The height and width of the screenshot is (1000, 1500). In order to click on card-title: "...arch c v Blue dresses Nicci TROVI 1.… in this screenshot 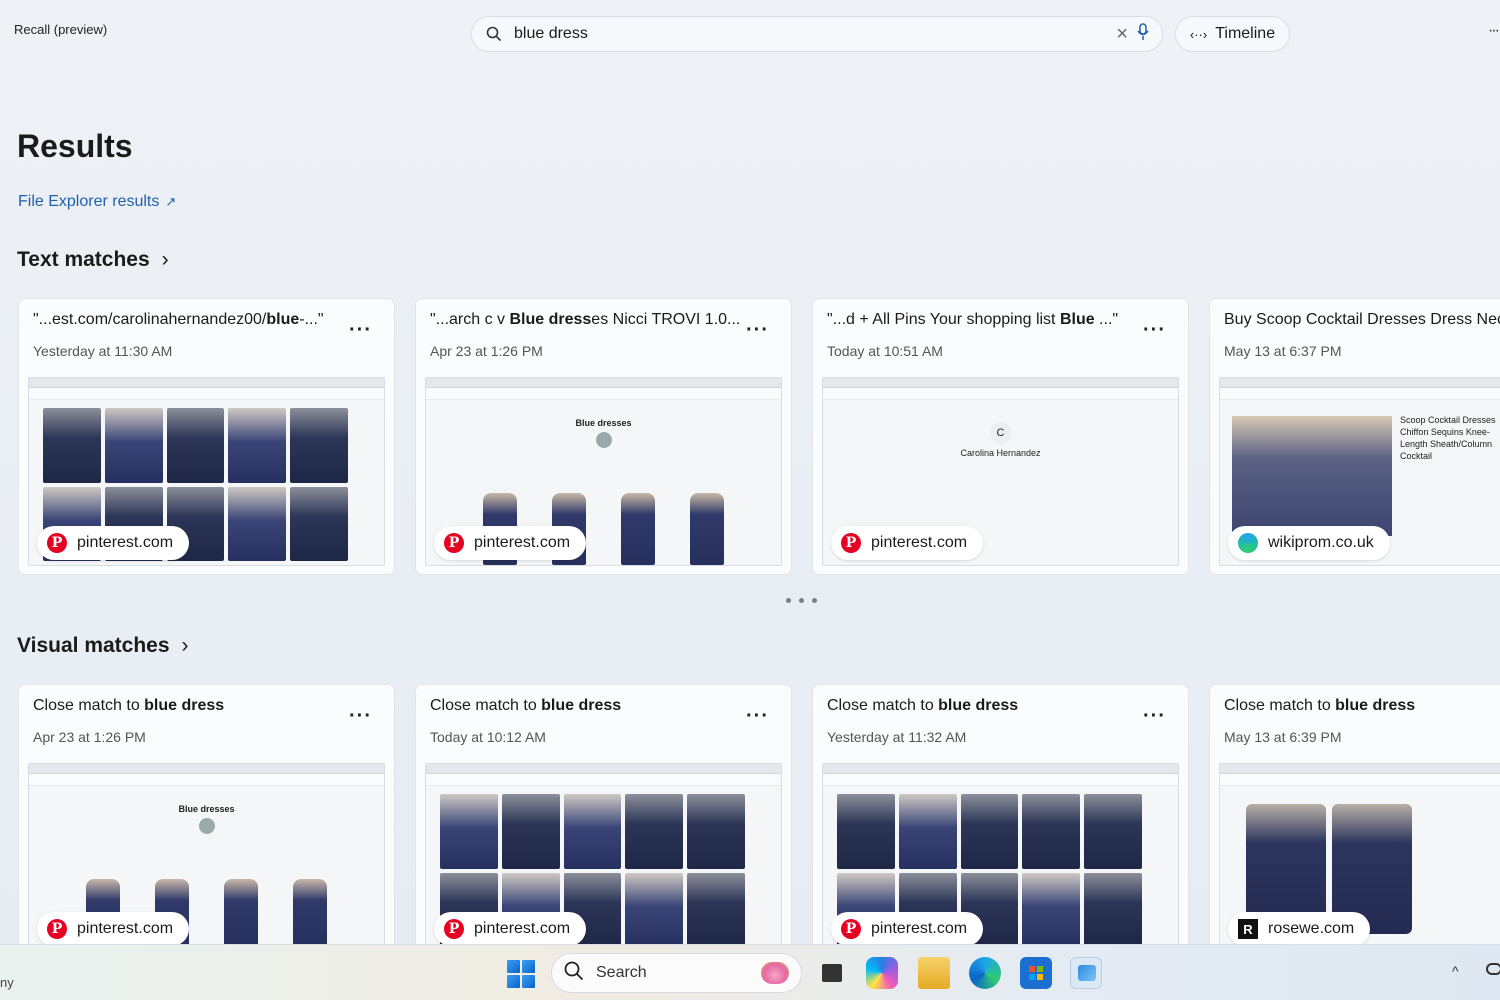, I will do `click(584, 319)`.